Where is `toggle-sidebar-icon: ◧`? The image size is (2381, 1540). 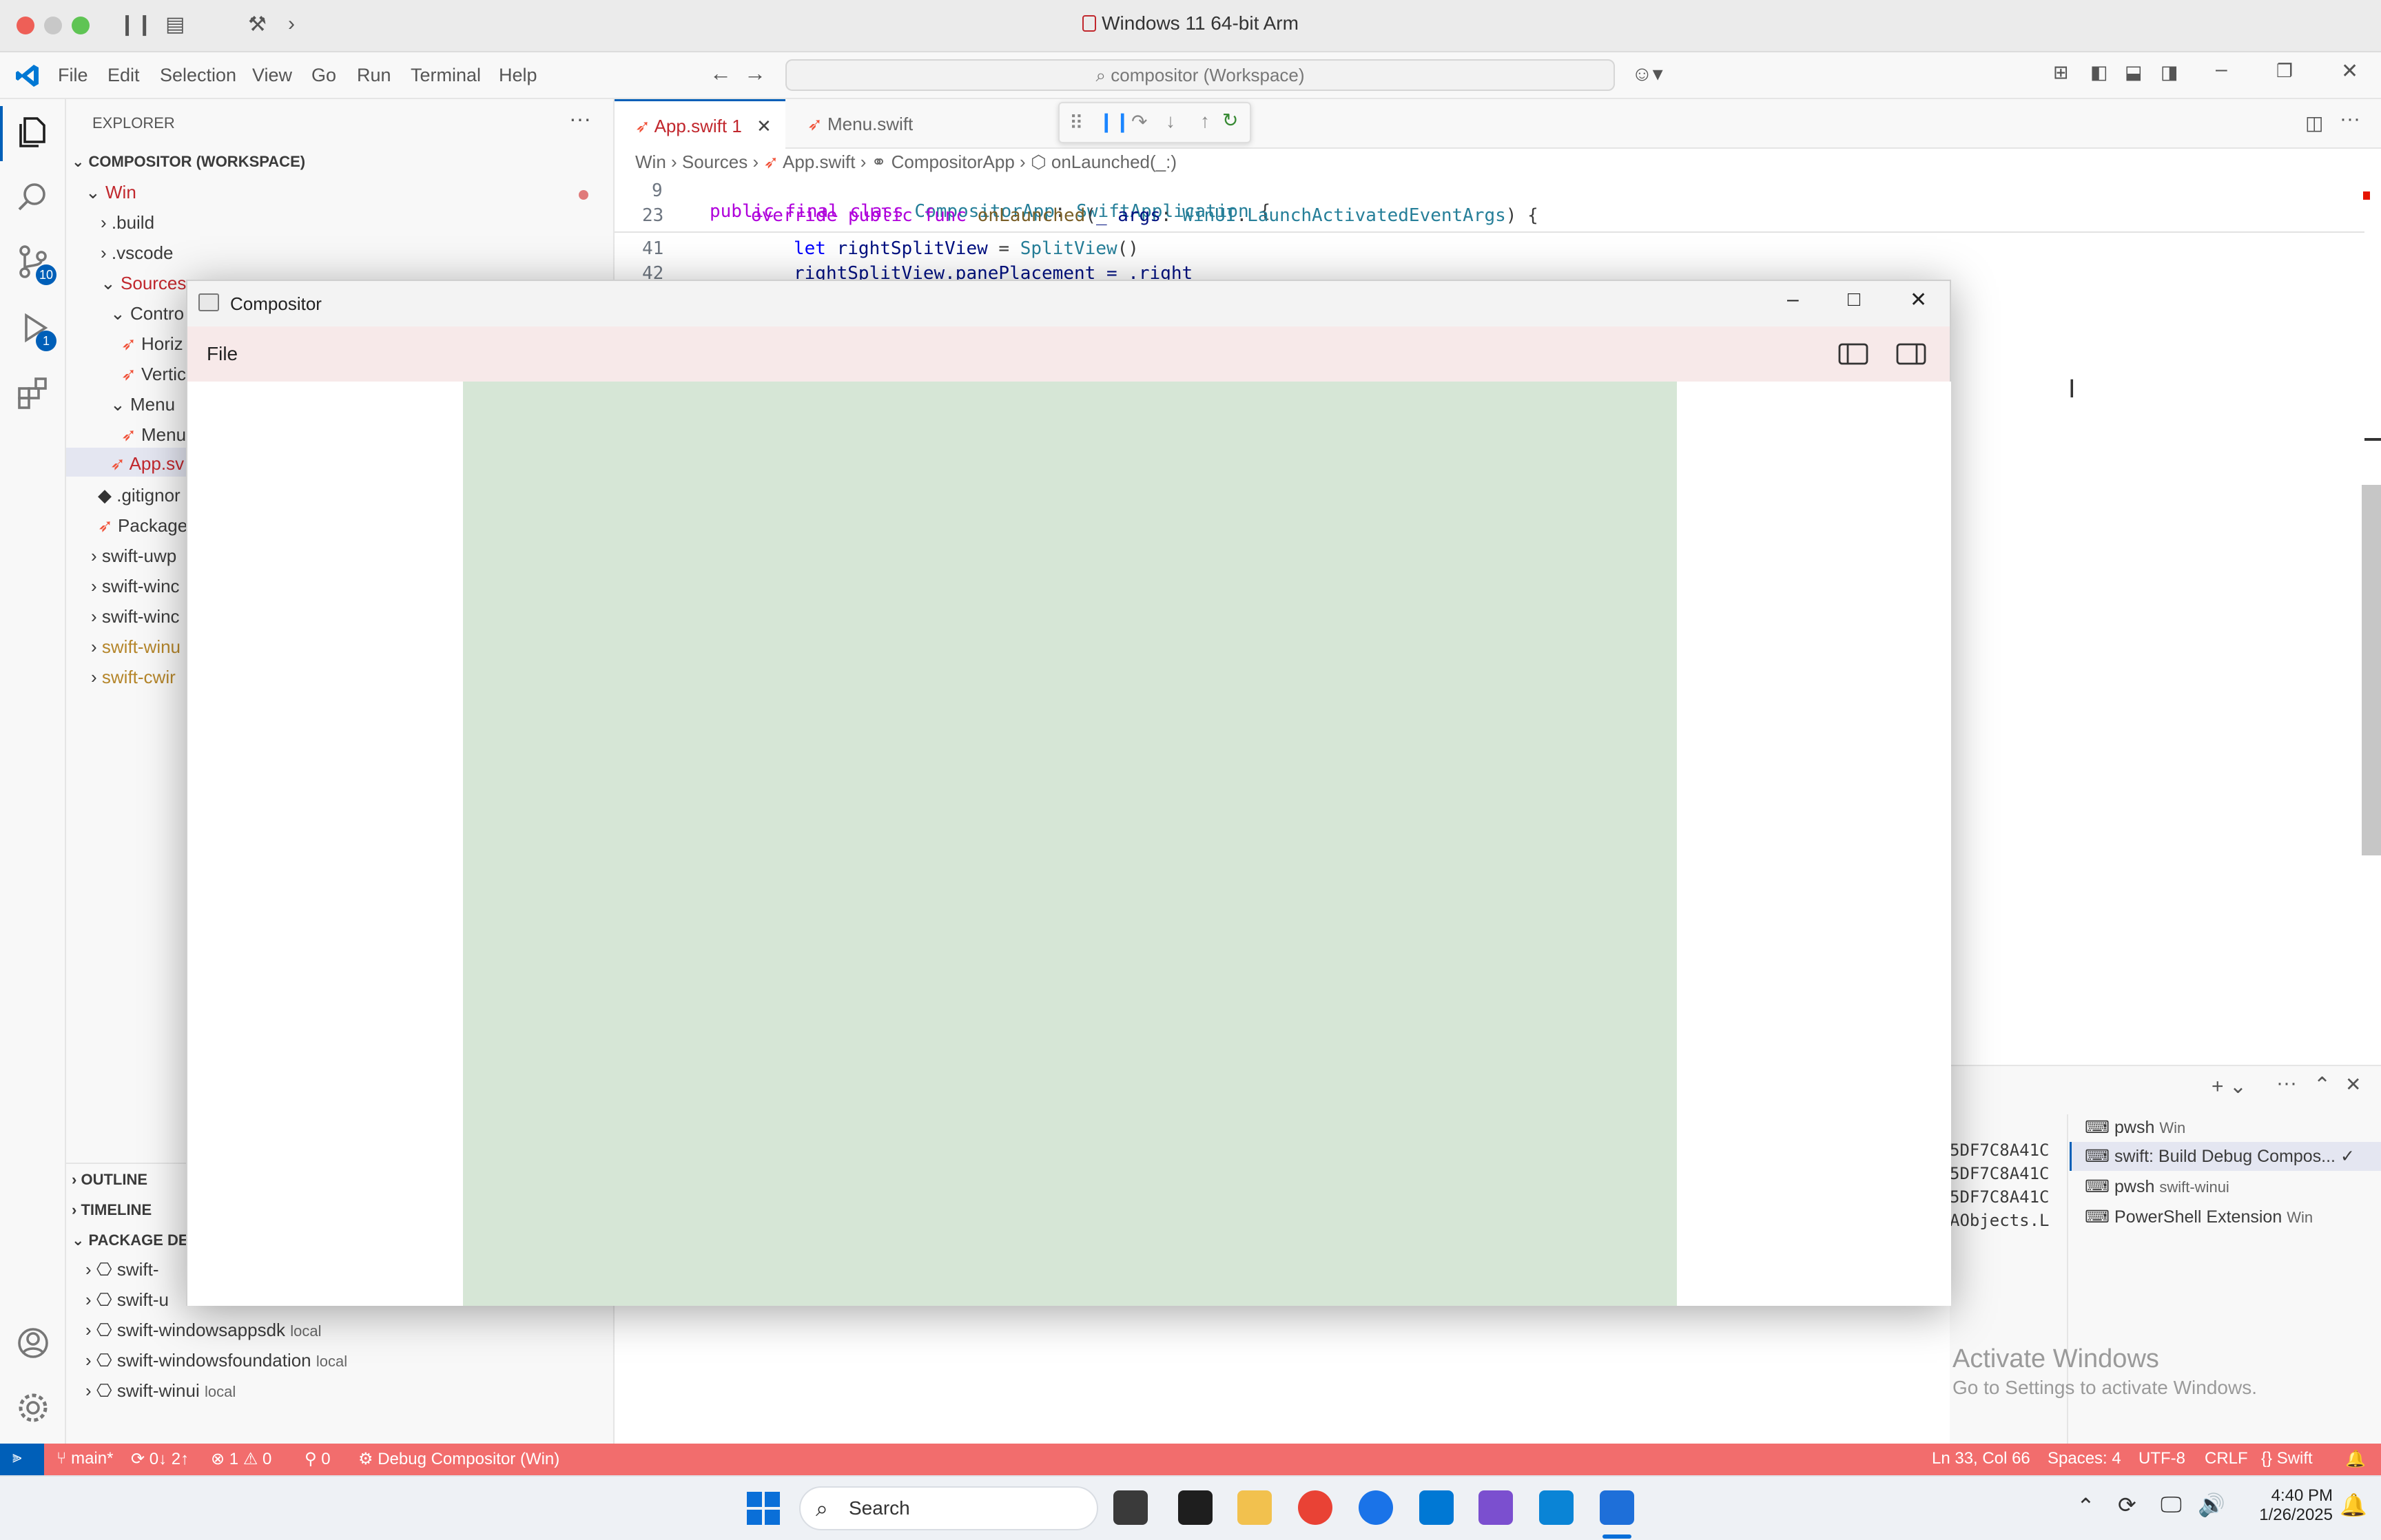
toggle-sidebar-icon: ◧ is located at coordinates (2099, 72).